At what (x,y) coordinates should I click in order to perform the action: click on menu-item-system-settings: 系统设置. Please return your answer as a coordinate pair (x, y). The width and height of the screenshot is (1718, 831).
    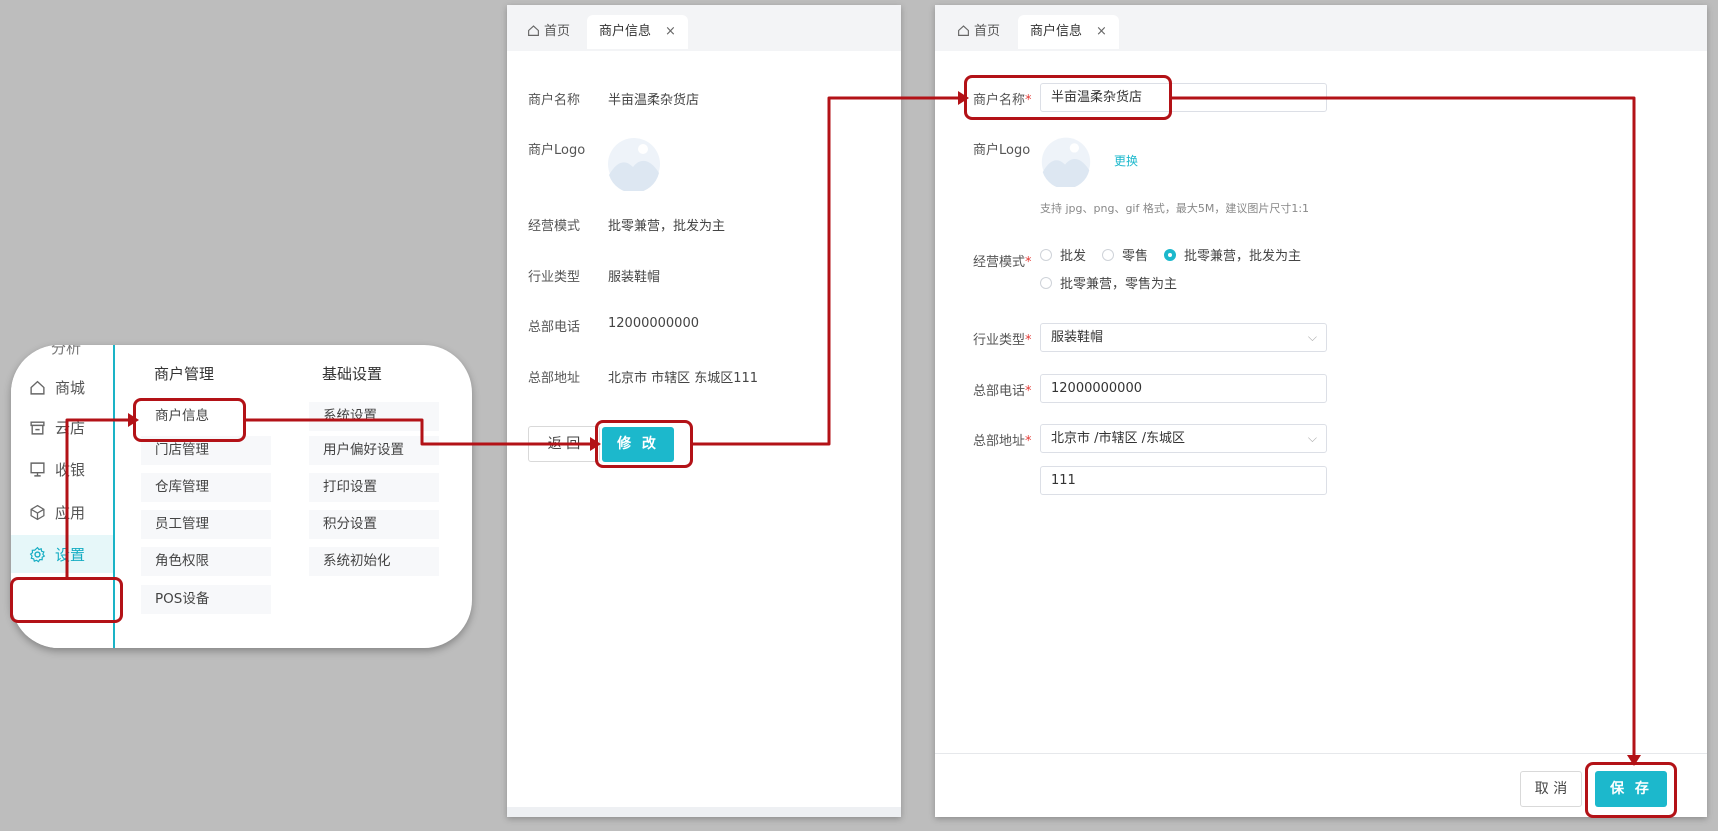
    Looking at the image, I should click on (374, 416).